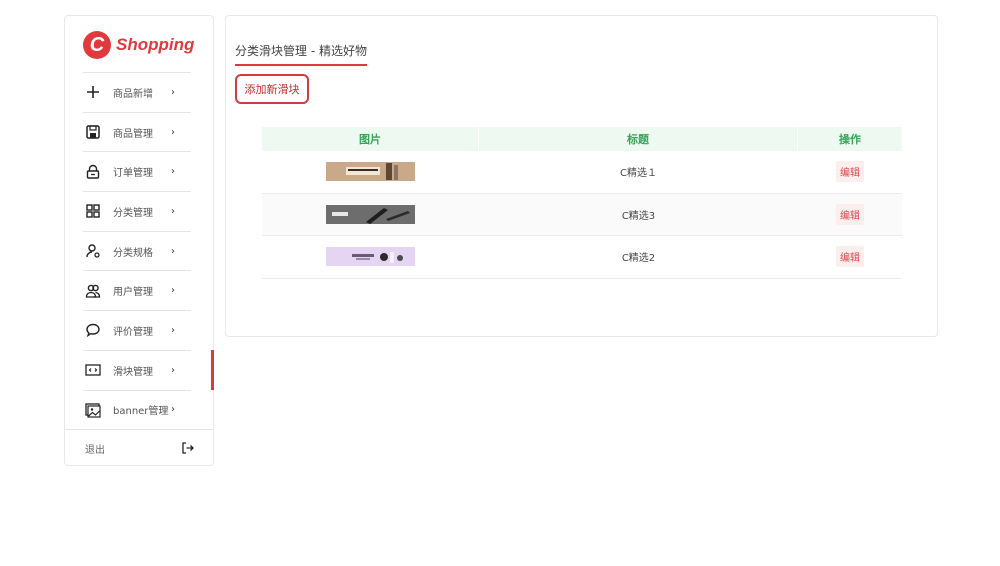 Image resolution: width=1000 pixels, height=566 pixels. What do you see at coordinates (582, 172) in the screenshot?
I see `table-row: C精选１ 编辑` at bounding box center [582, 172].